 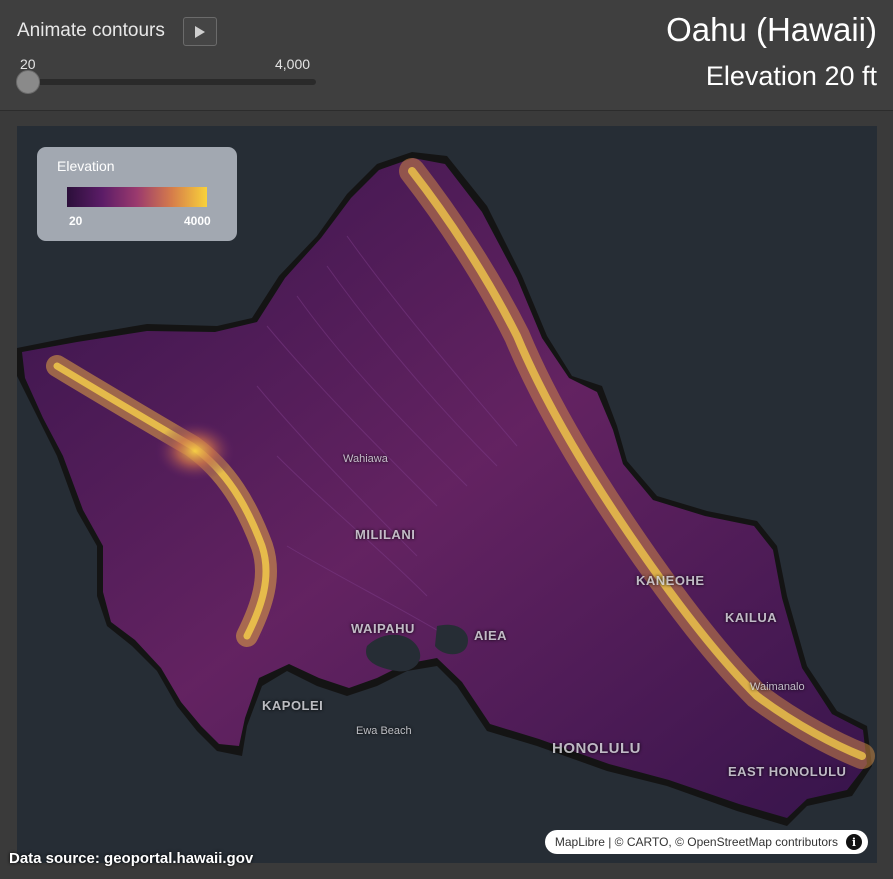 What do you see at coordinates (385, 534) in the screenshot?
I see `place-label-mililani: MILILANI` at bounding box center [385, 534].